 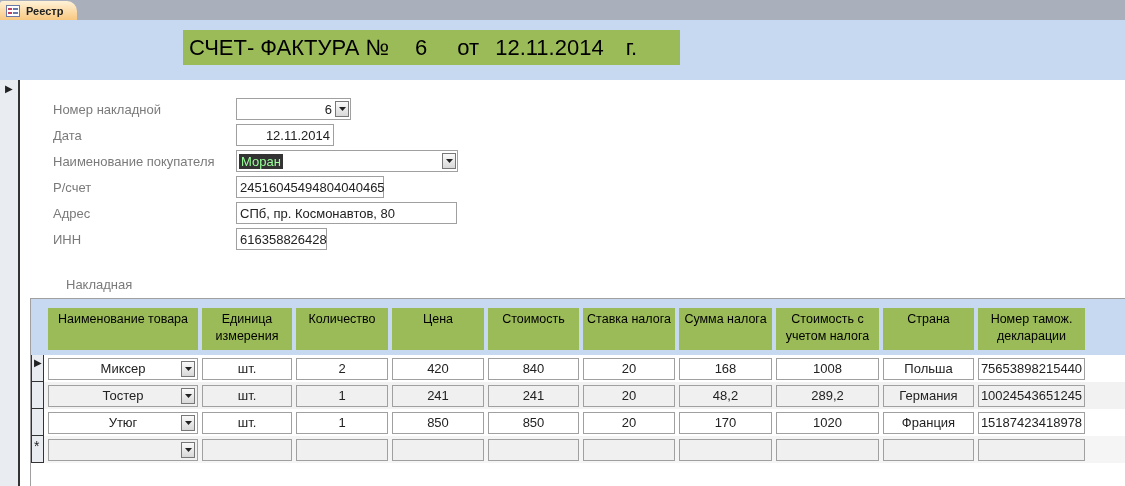 I want to click on input-field: 616358826428, so click(x=281, y=239).